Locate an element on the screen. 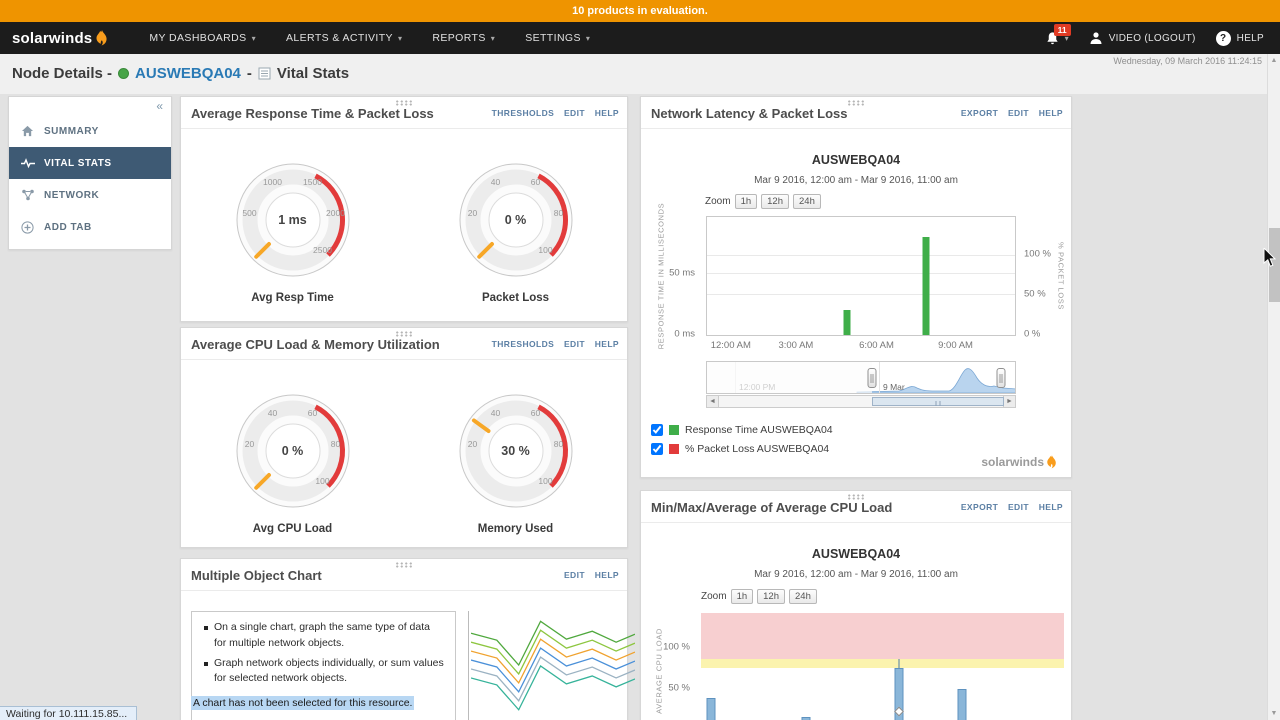 The width and height of the screenshot is (1280, 720). gauge-value: 1 ms is located at coordinates (292, 220).